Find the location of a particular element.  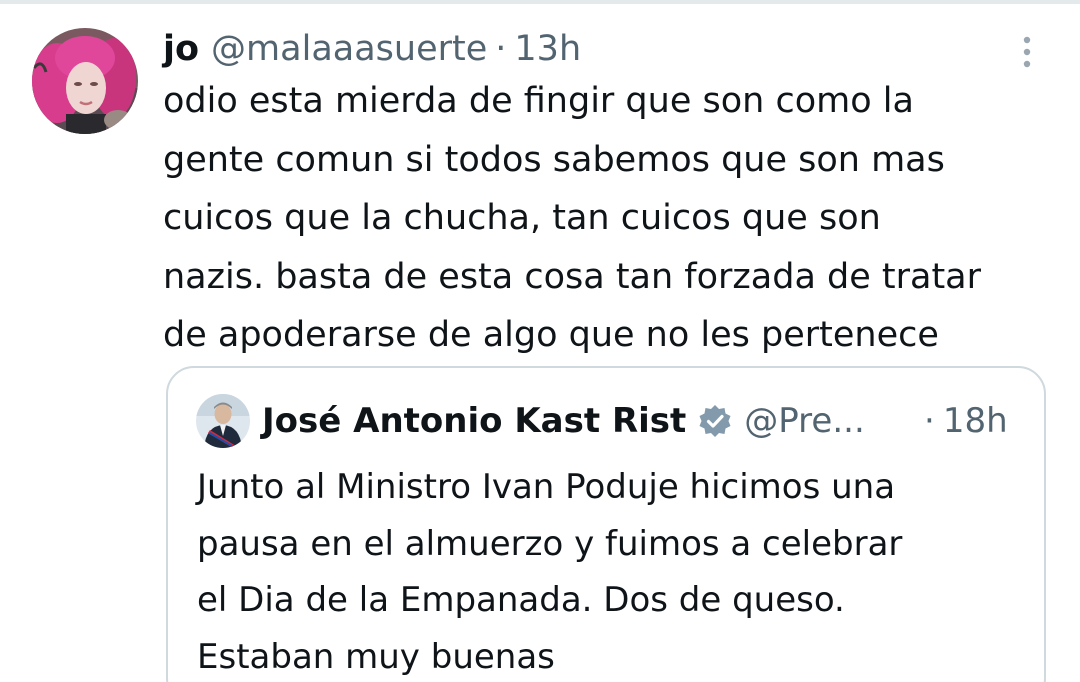

tweet-text-line: cuicos que la chucha, tan cuicos que son is located at coordinates (522, 218).